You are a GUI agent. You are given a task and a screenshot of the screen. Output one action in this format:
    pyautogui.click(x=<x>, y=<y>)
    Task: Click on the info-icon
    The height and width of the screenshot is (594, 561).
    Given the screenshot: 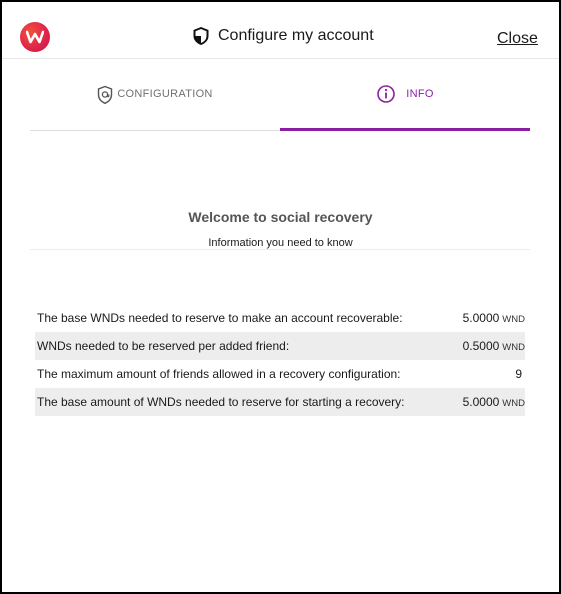 What is the action you would take?
    pyautogui.click(x=386, y=94)
    